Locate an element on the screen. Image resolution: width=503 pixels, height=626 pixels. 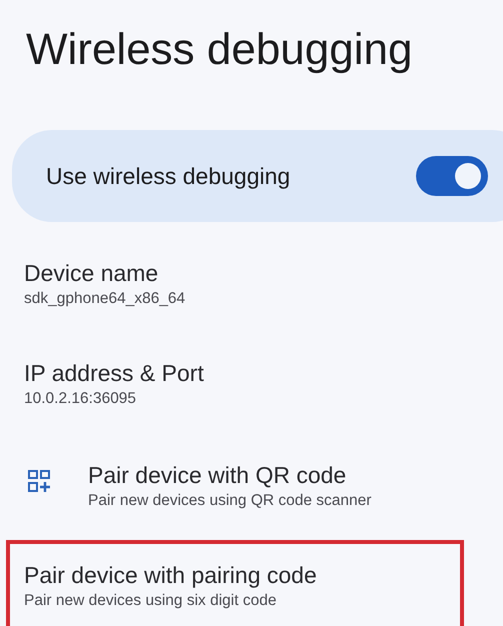
setting-row: IP address & Port 10.0.2.16:36095 is located at coordinates (251, 384).